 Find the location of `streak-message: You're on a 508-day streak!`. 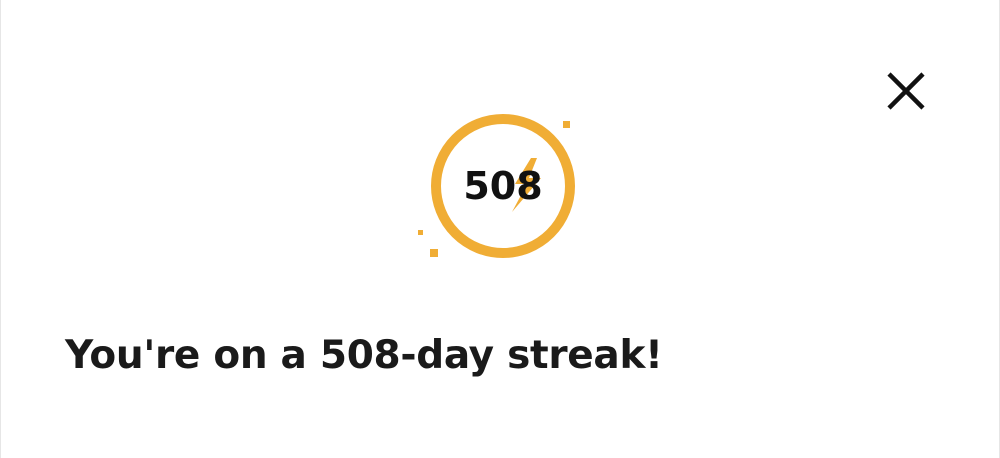

streak-message: You're on a 508-day streak! is located at coordinates (364, 355).